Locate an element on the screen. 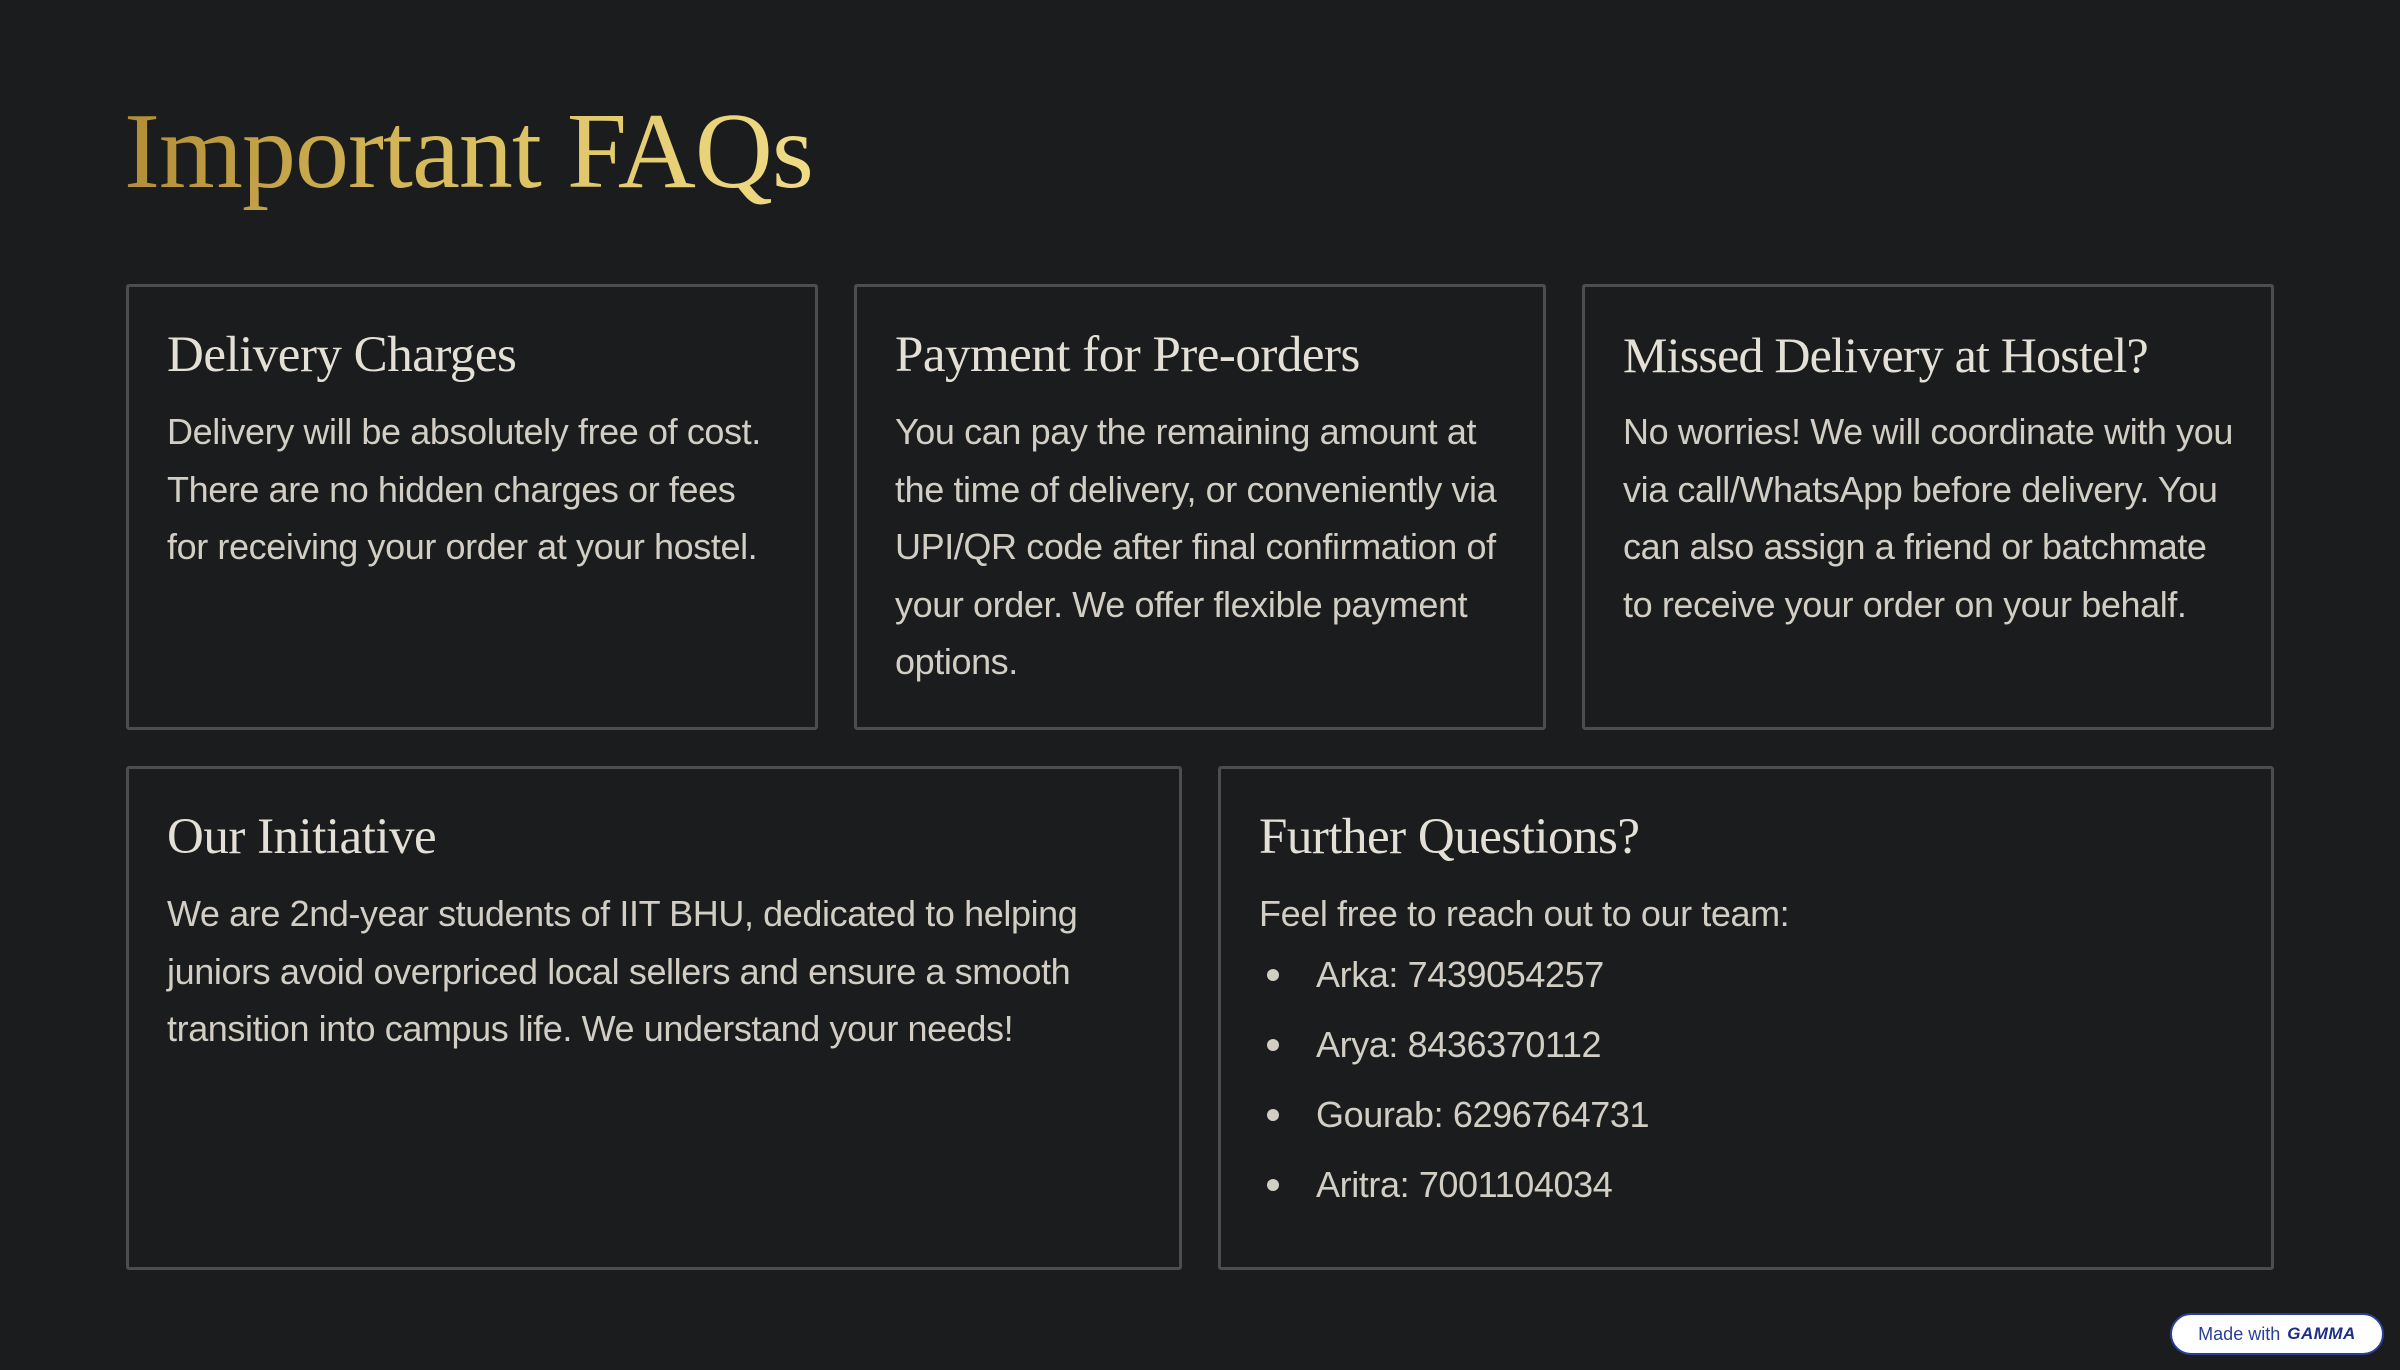 This screenshot has width=2400, height=1370. contact-text: Gourab: 6296764731 is located at coordinates (1483, 1114).